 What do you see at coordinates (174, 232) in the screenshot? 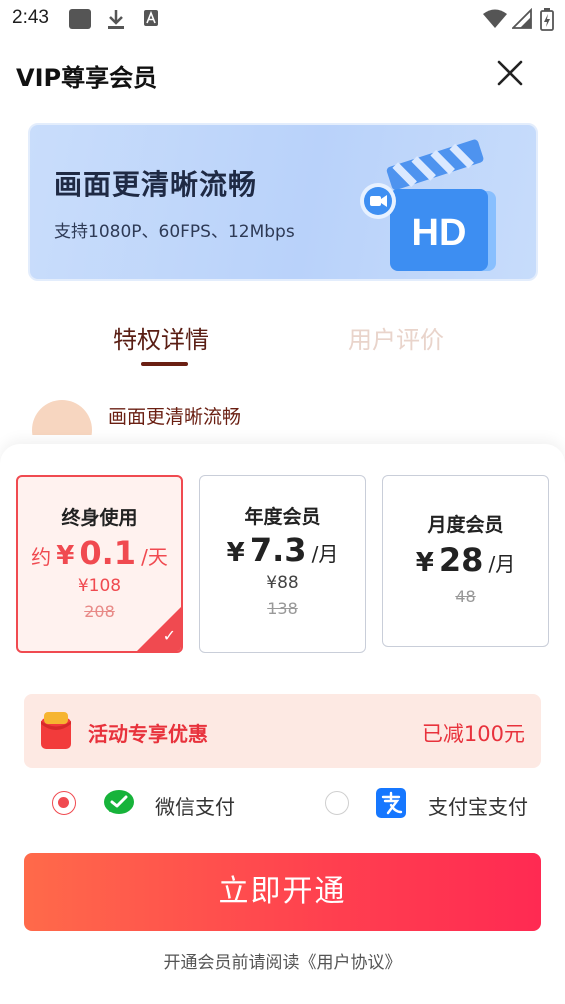
I see `banner-subtitle: 支持1080P、60FPS、12Mbps` at bounding box center [174, 232].